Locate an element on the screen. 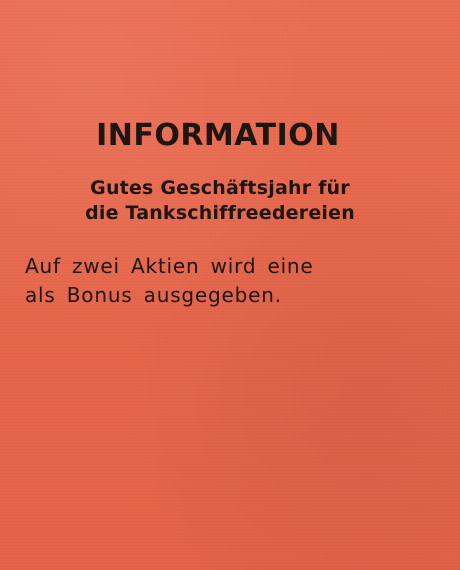 This screenshot has height=570, width=460. subtitle-line-1: Gutes Geschäftsjahr für is located at coordinates (220, 188).